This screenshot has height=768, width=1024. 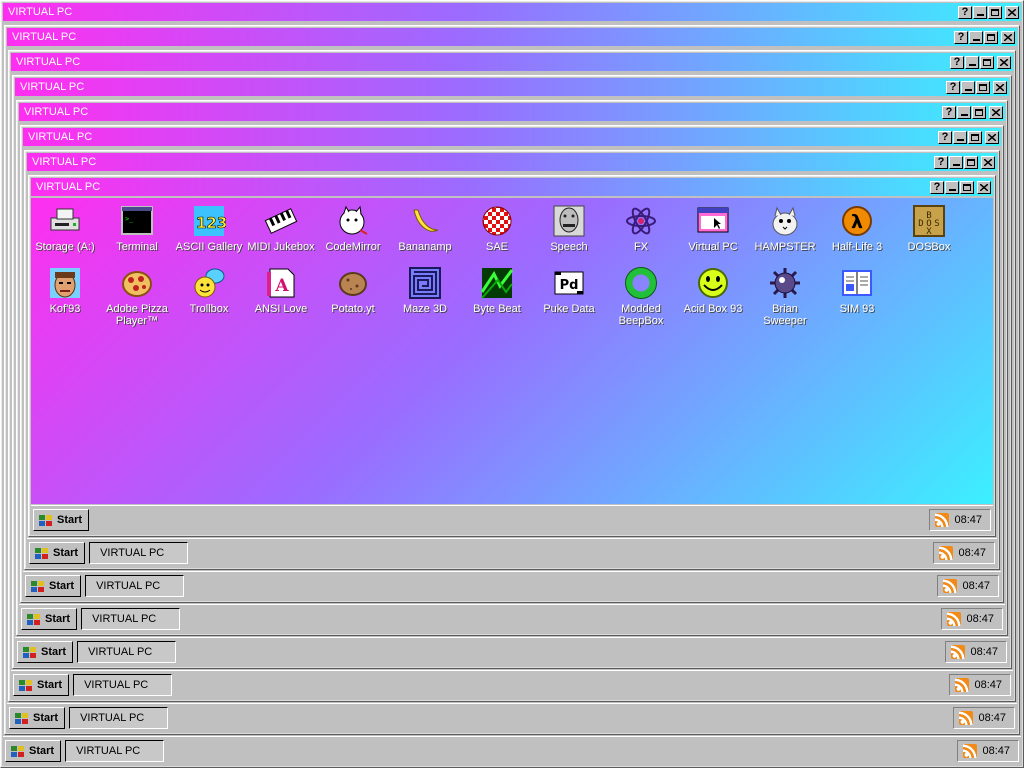 I want to click on desktop-icon-ansi-love: A ANSI Love, so click(x=281, y=290).